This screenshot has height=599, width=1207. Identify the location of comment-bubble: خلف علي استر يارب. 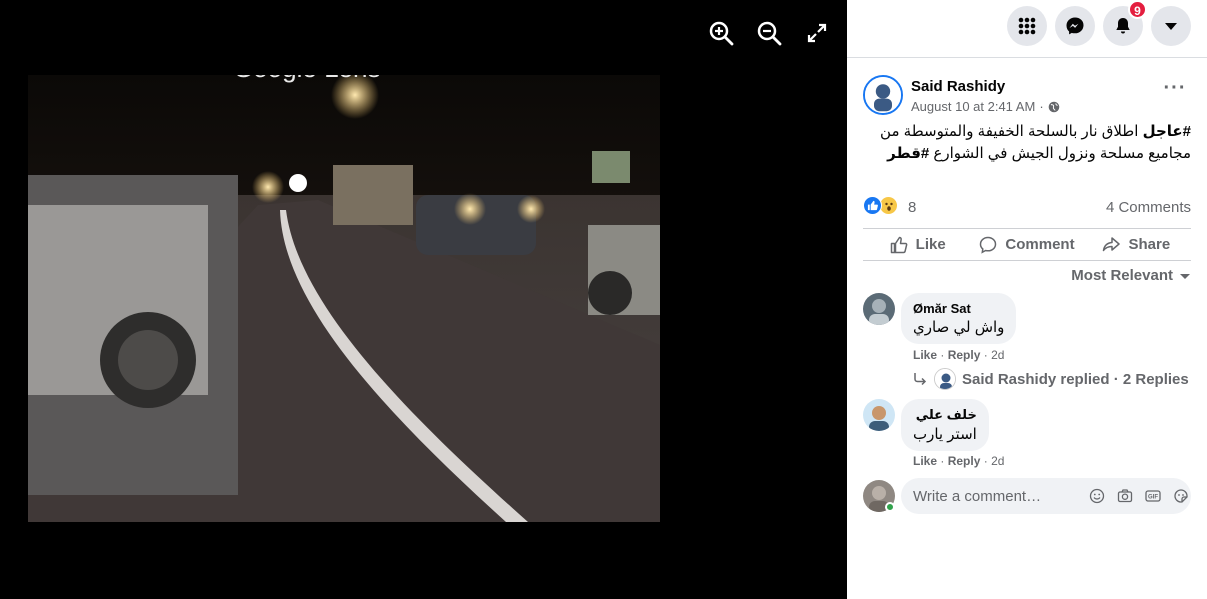
(945, 425).